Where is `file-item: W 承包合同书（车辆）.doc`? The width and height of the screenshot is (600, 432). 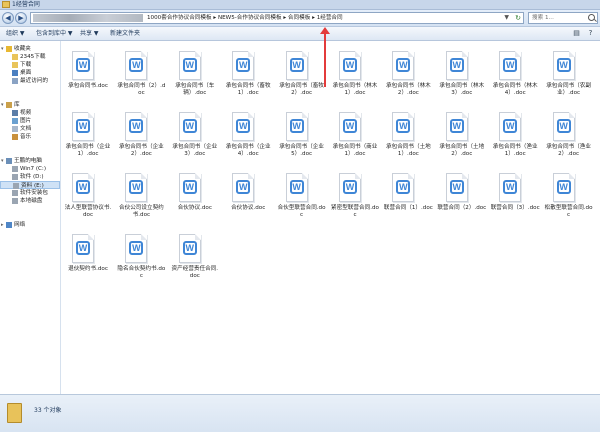 file-item: W 承包合同书（车辆）.doc is located at coordinates (195, 78).